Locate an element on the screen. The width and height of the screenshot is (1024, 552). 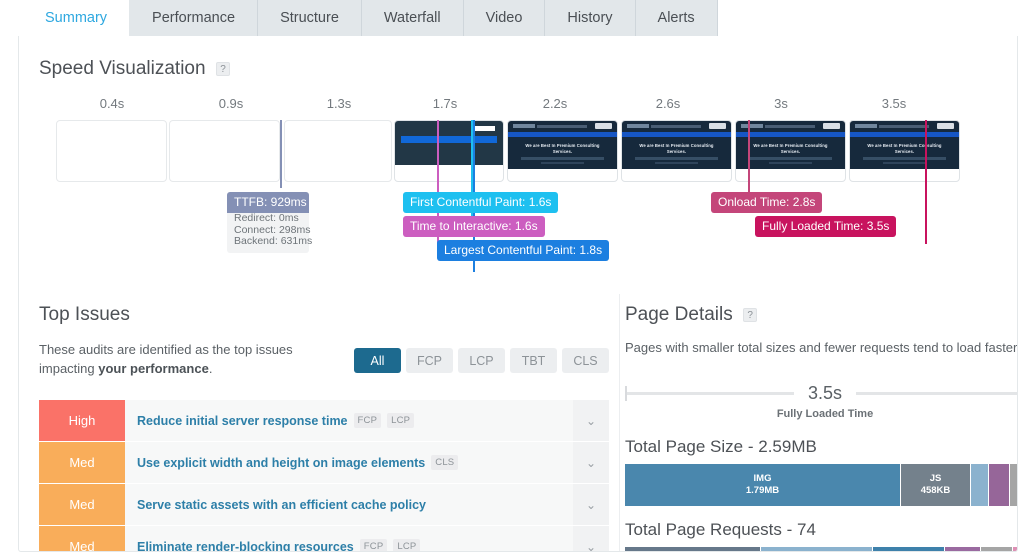
tab-label: History is located at coordinates (590, 18).